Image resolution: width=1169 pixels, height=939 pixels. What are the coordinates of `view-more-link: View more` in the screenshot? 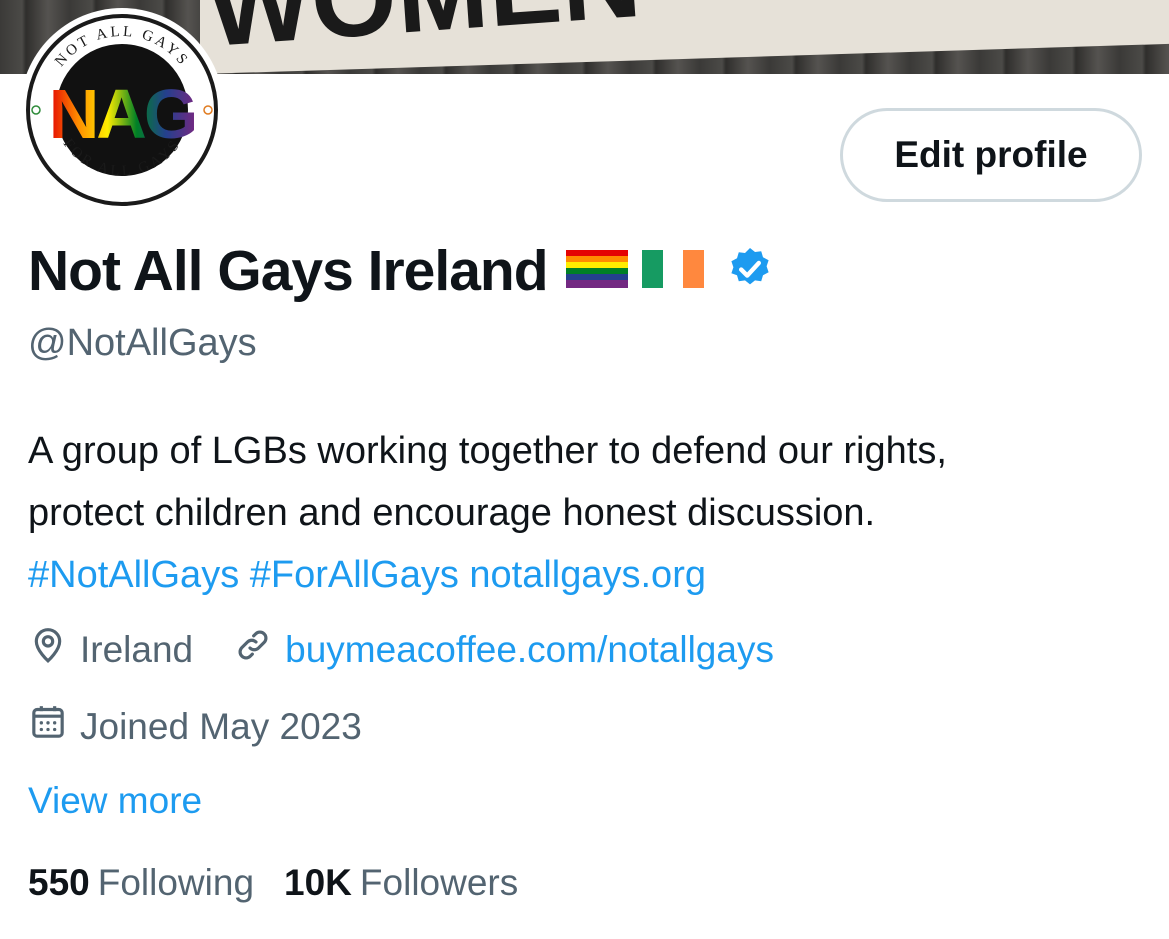 It's located at (115, 801).